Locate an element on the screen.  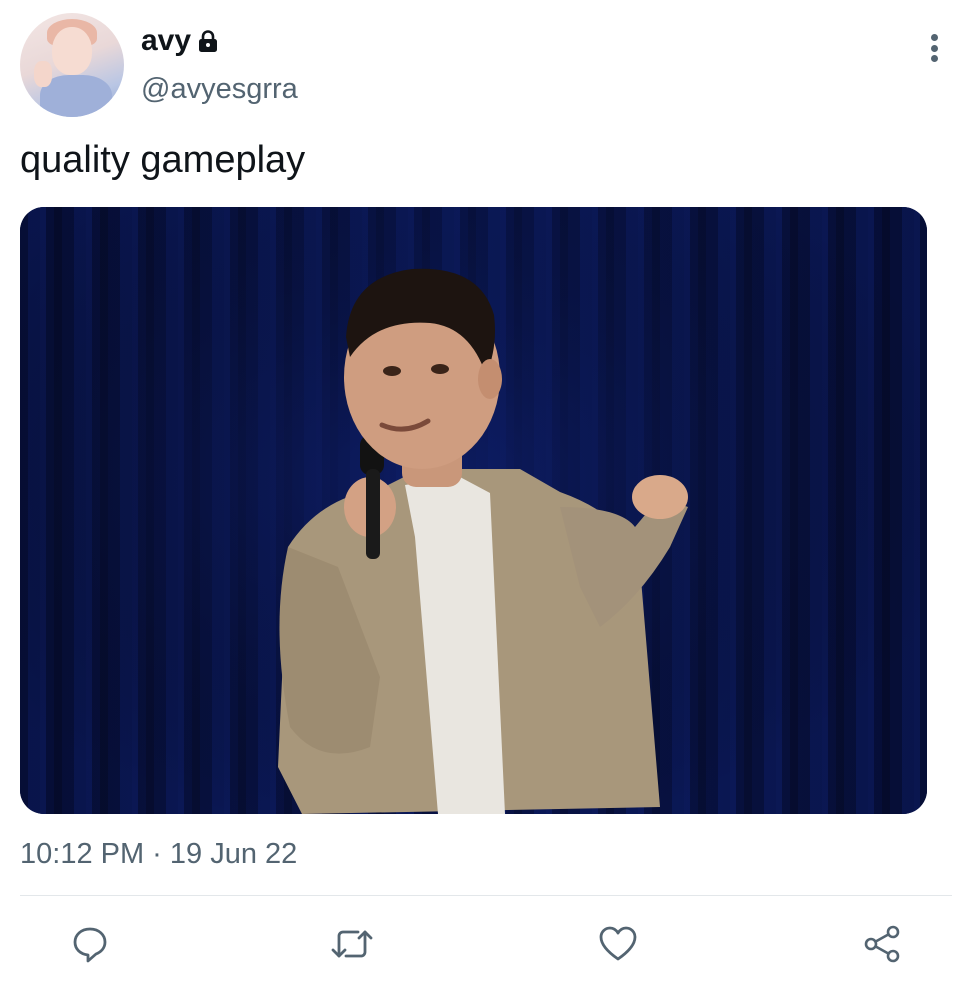
author-handle: @avyesgrra is located at coordinates (219, 89).